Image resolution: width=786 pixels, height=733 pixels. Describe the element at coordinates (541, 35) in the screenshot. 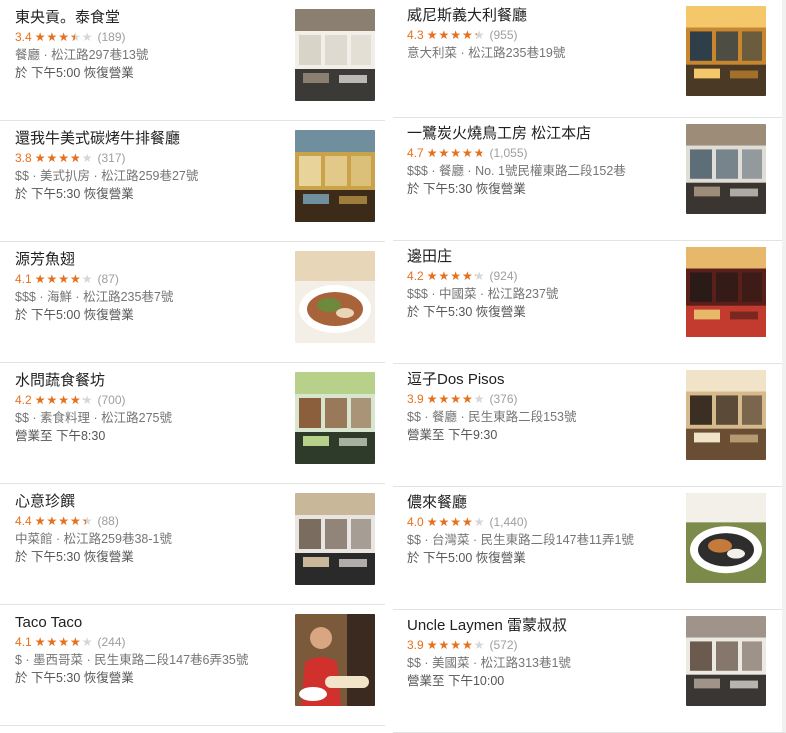

I see `rating-row: 4.3★★★★★★★★★★(955)` at that location.